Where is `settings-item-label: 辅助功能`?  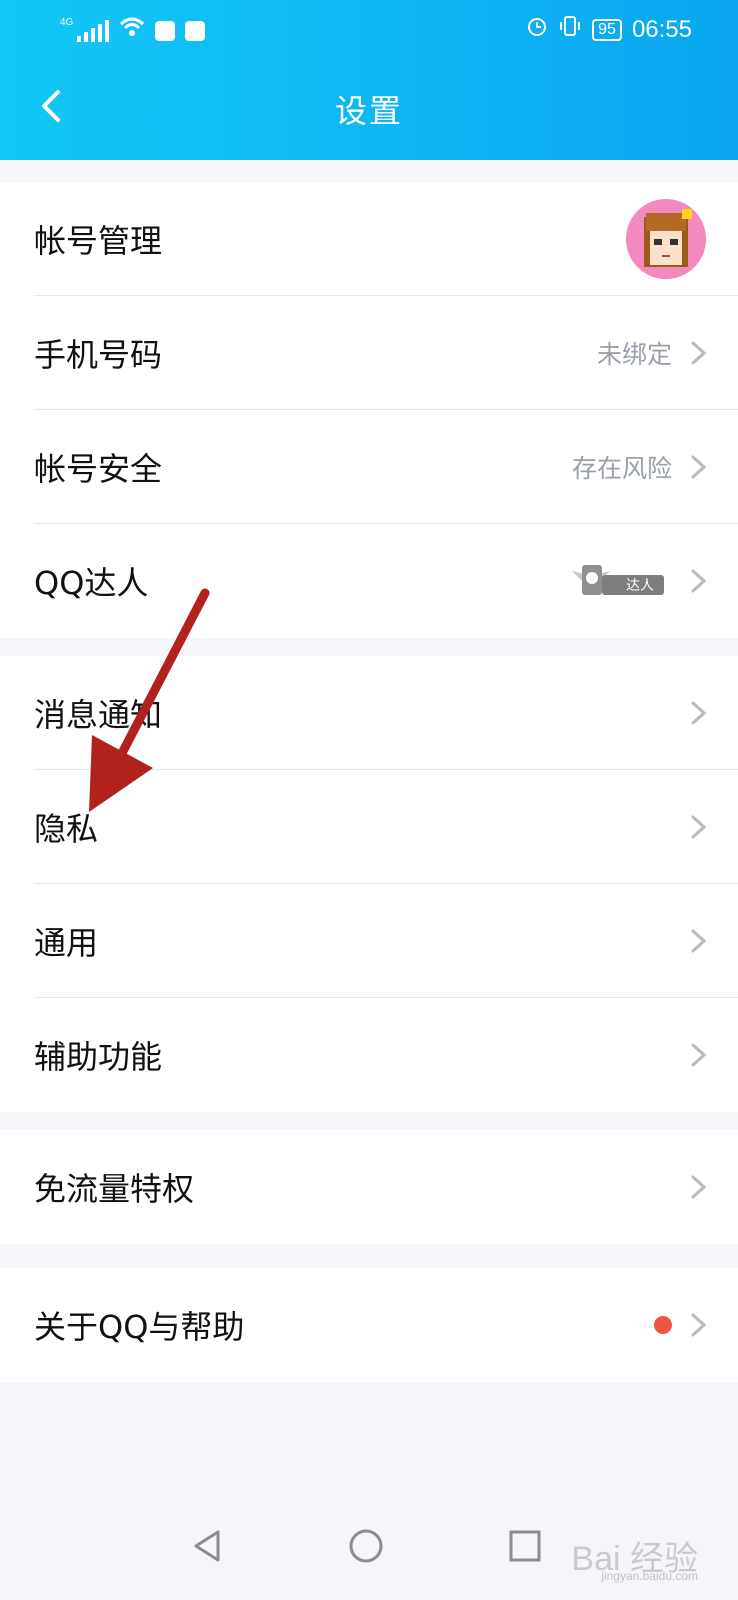 settings-item-label: 辅助功能 is located at coordinates (98, 1057).